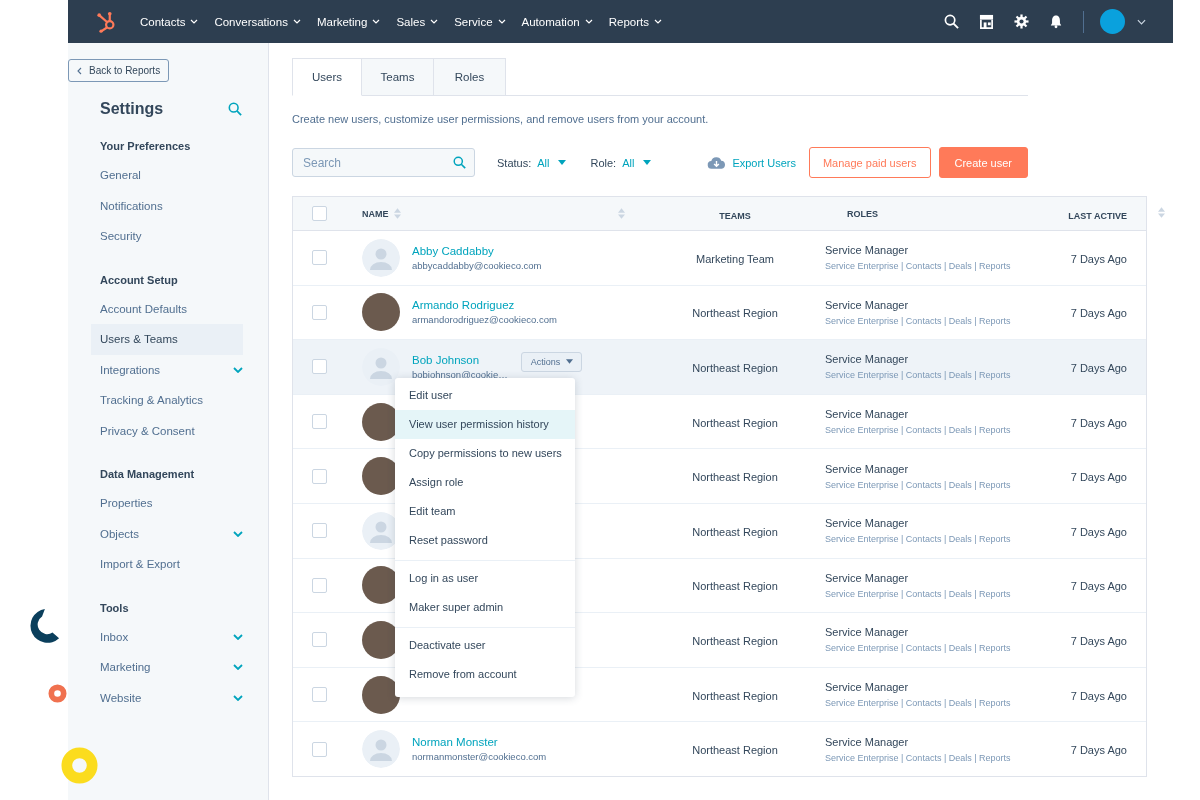 This screenshot has width=1200, height=800. What do you see at coordinates (417, 21) in the screenshot?
I see `nav-menu-item: Sales` at bounding box center [417, 21].